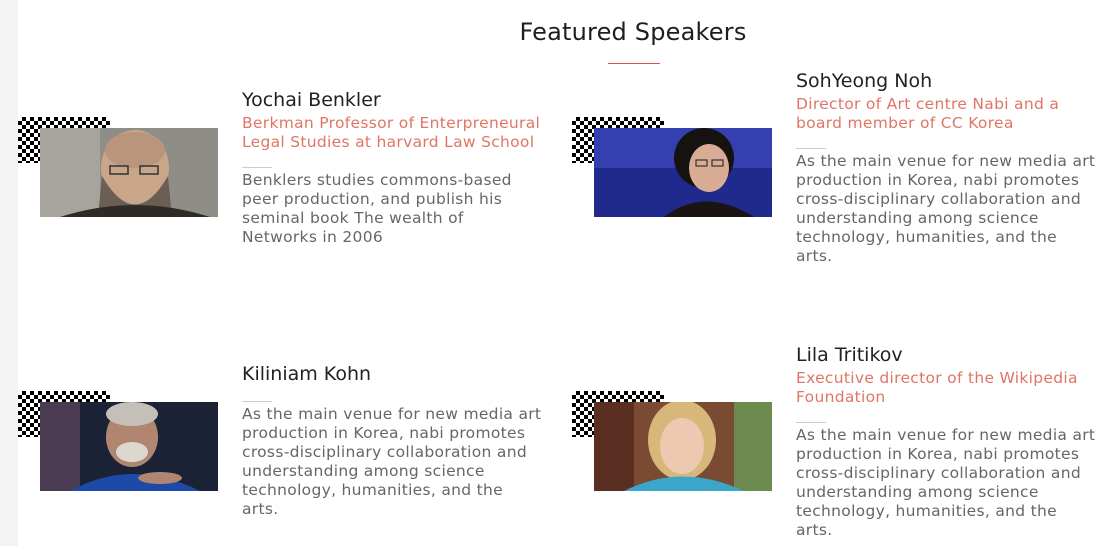  Describe the element at coordinates (946, 81) in the screenshot. I see `speaker-name: SohYeong Noh` at that location.